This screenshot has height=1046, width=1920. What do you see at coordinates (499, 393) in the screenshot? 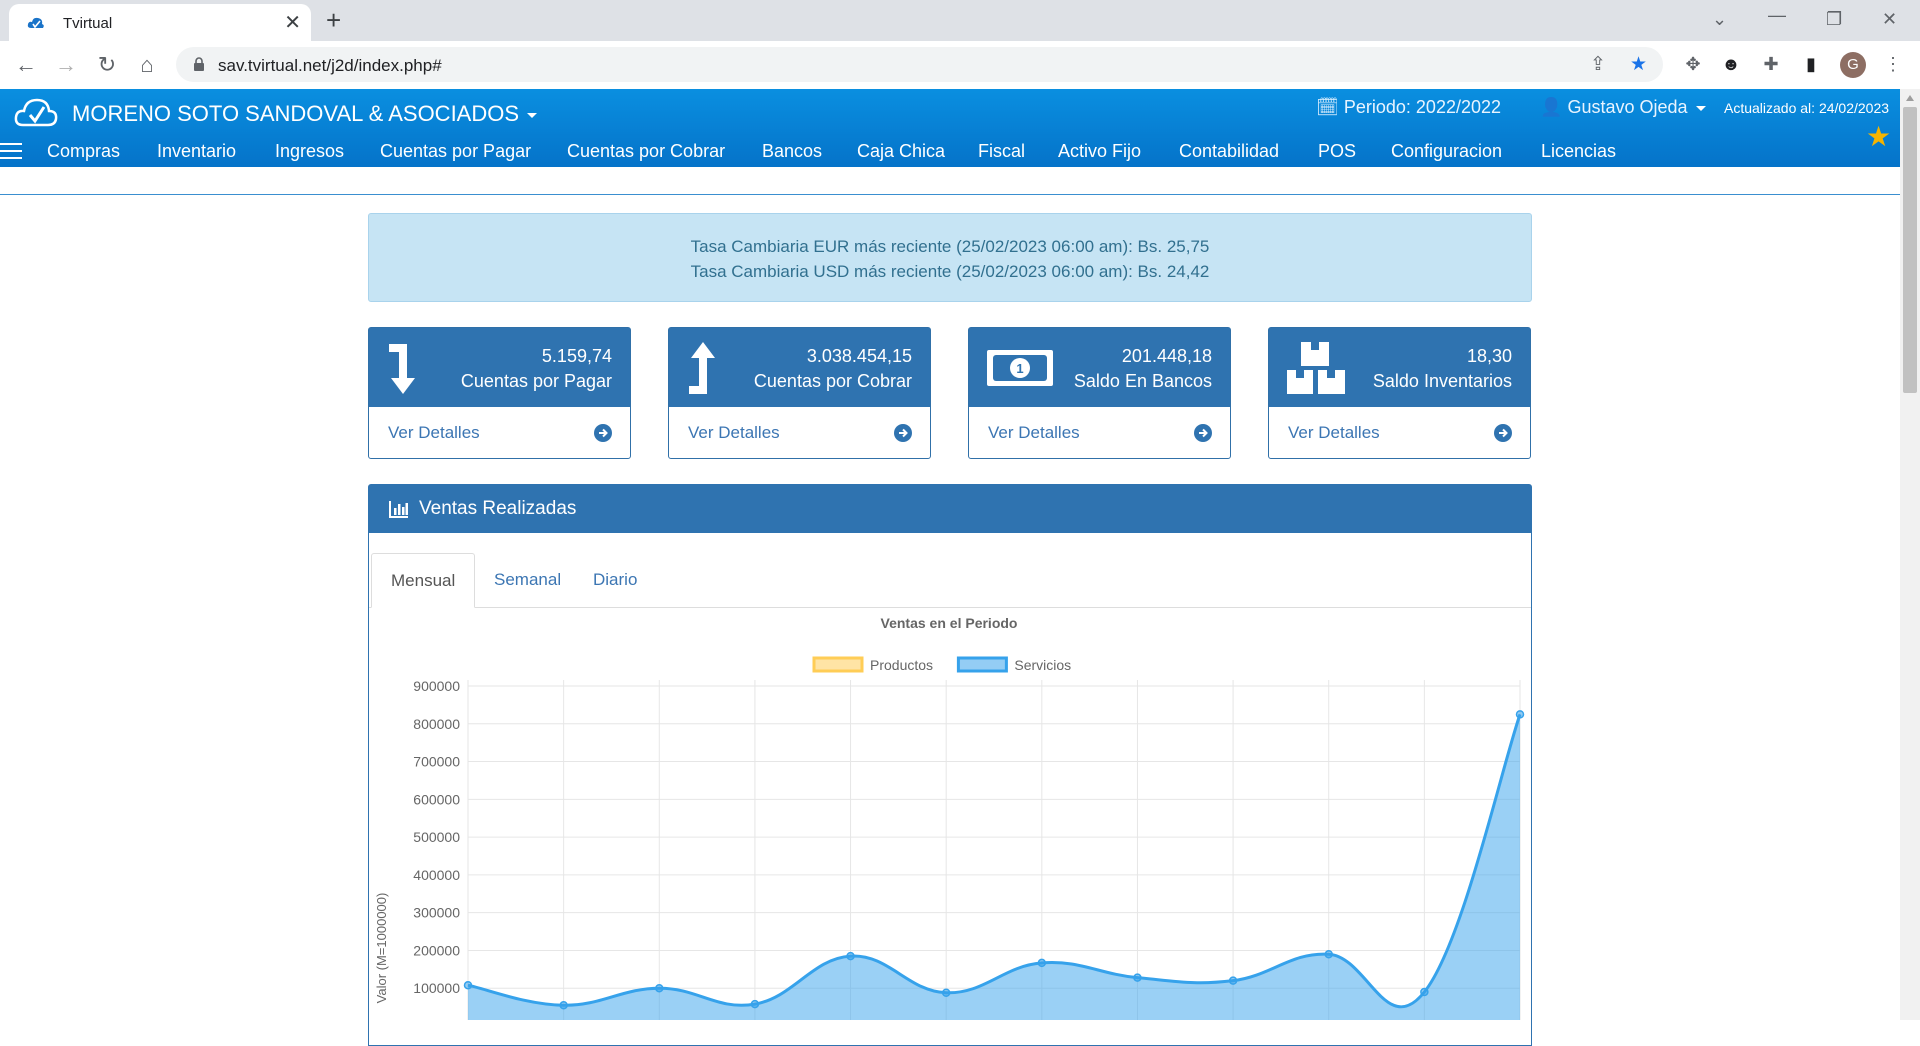
I see `card-cuentas-por-pagar: 5.159,74 Cuentas por Pagar Ver Detalles` at bounding box center [499, 393].